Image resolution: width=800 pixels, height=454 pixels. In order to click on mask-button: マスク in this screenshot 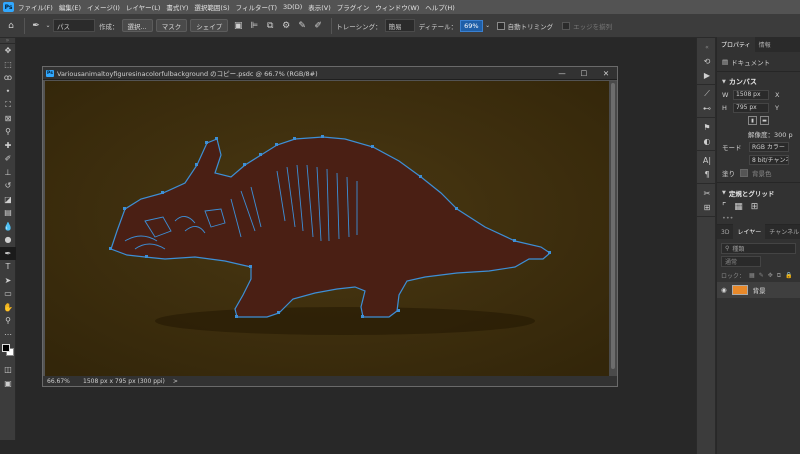, I will do `click(171, 25)`.